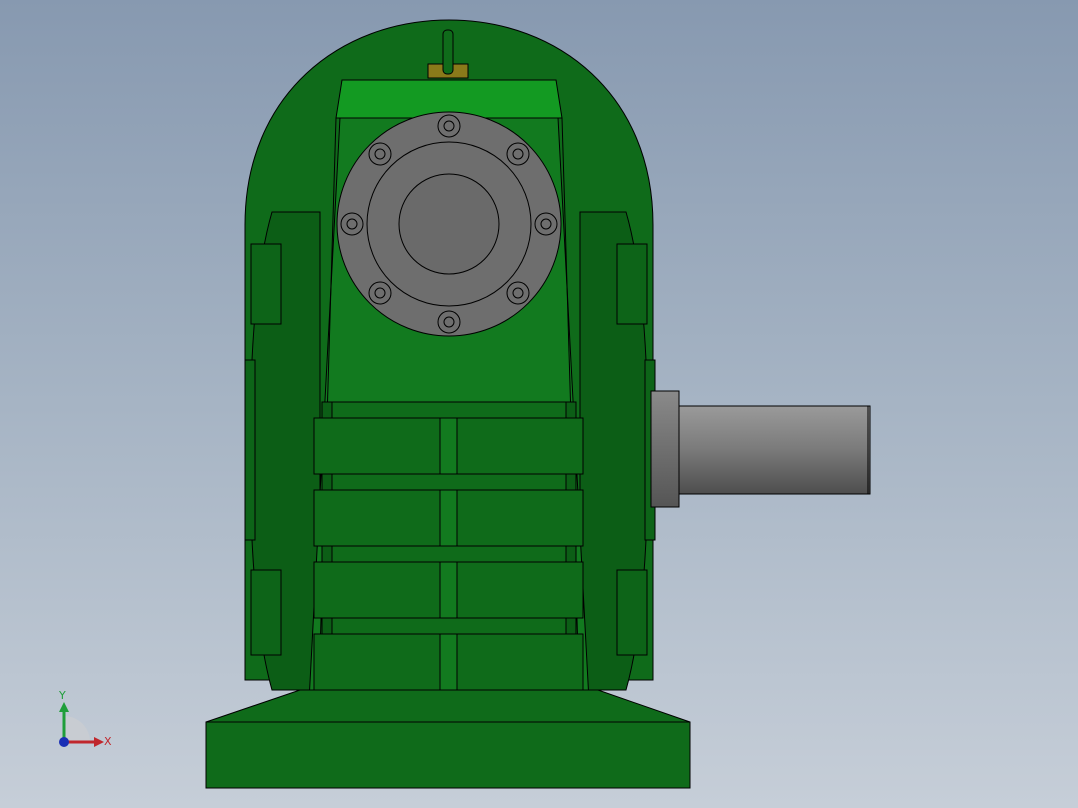 This screenshot has width=1078, height=808. Describe the element at coordinates (632, 284) in the screenshot. I see `right-boss-top` at that location.